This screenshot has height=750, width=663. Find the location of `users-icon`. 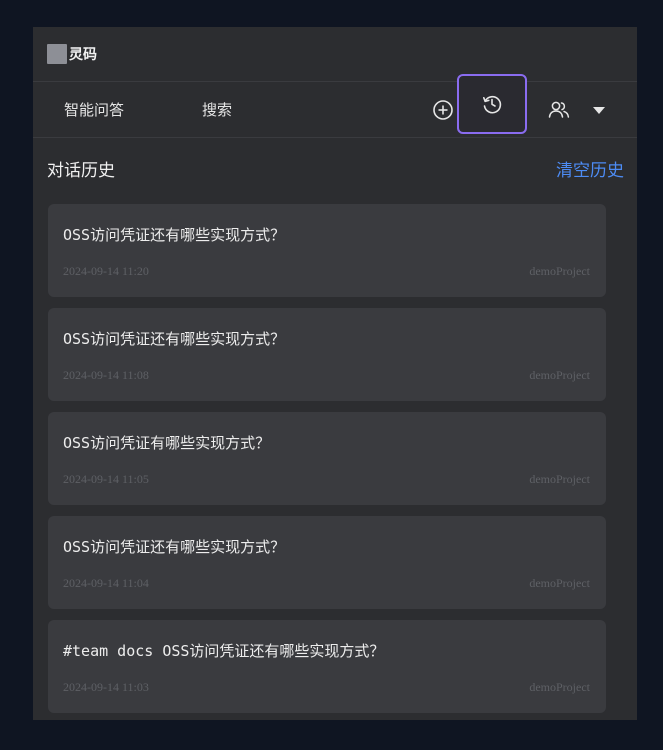

users-icon is located at coordinates (559, 109).